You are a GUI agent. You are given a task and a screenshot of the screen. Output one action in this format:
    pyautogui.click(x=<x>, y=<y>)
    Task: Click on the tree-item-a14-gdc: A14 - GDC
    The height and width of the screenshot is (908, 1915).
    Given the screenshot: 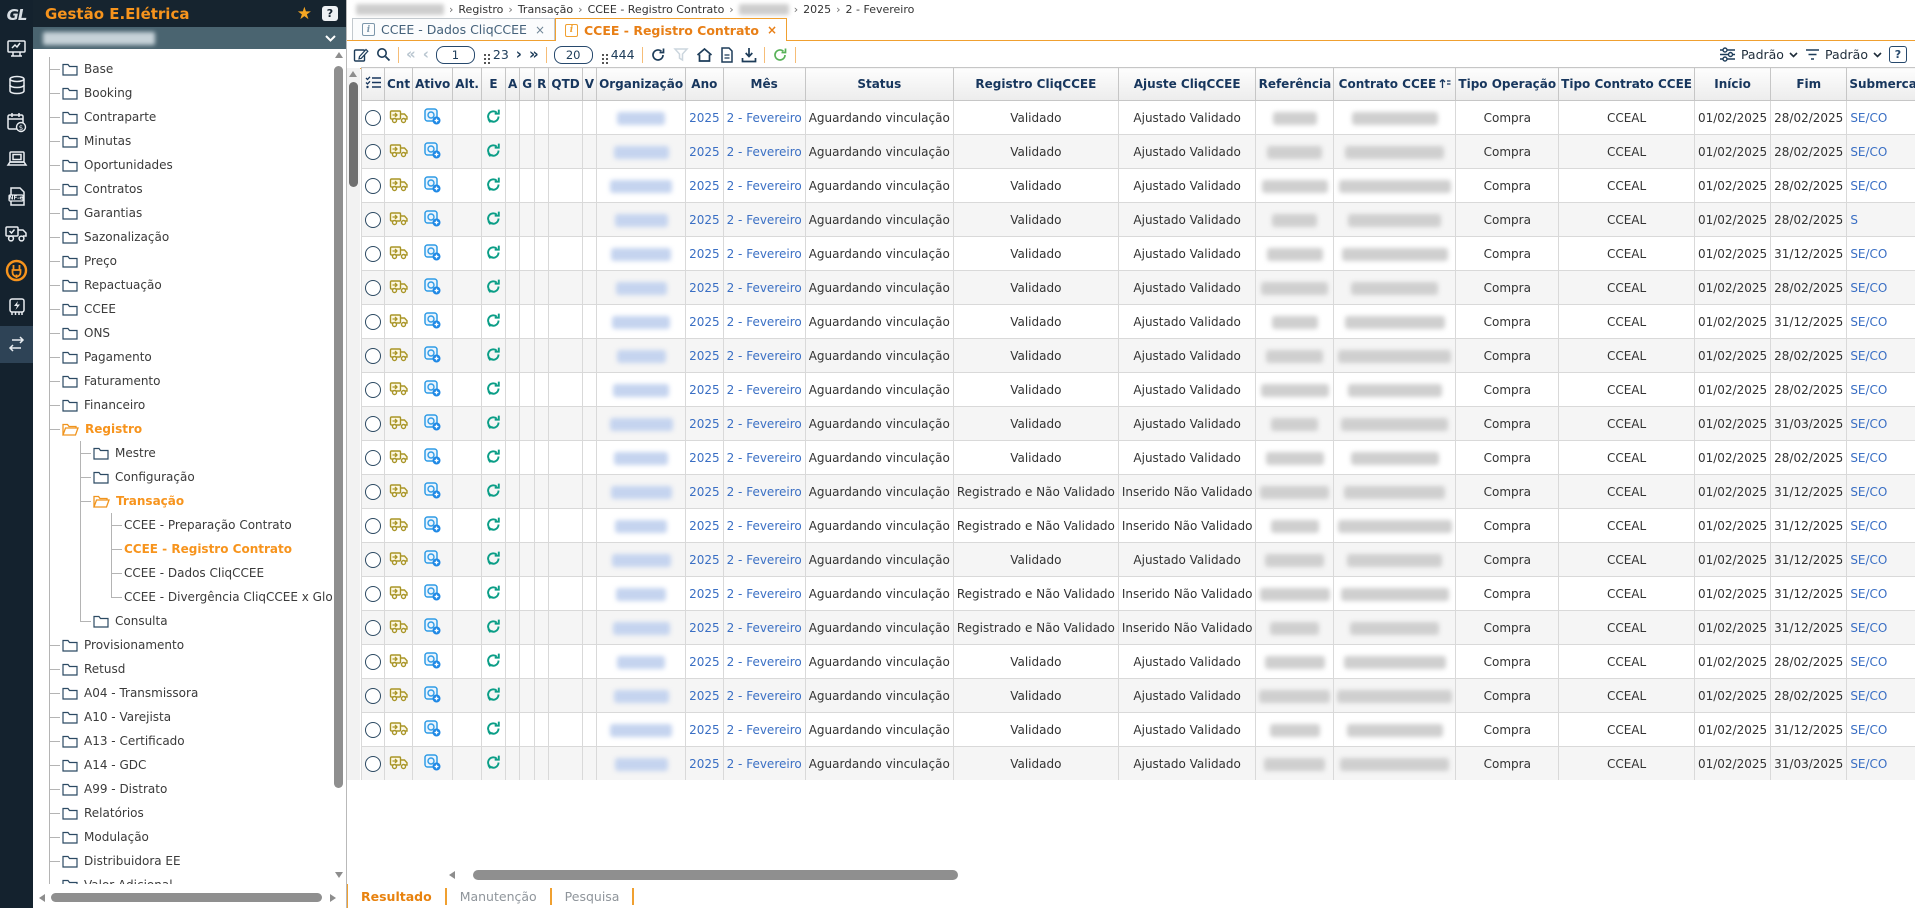 What is the action you would take?
    pyautogui.click(x=197, y=765)
    